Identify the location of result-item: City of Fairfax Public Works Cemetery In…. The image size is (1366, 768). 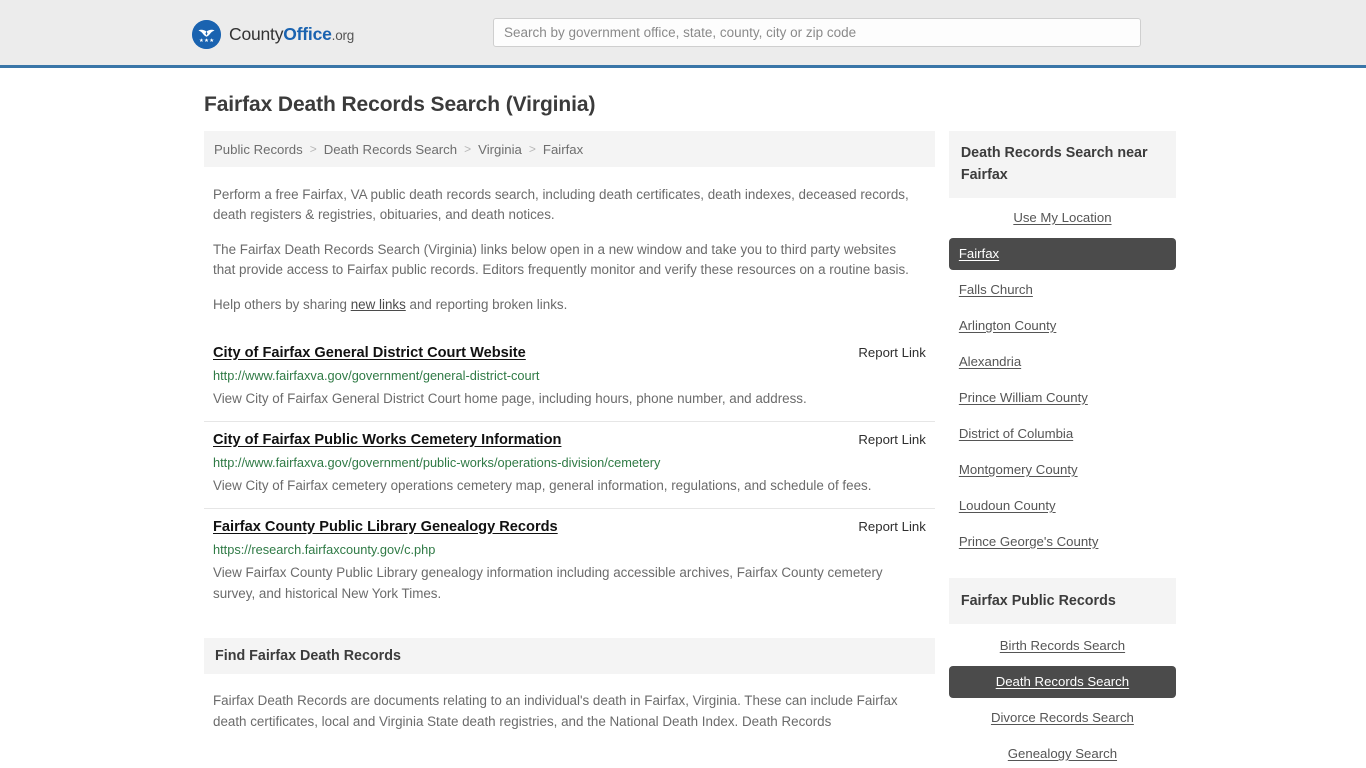
(569, 464).